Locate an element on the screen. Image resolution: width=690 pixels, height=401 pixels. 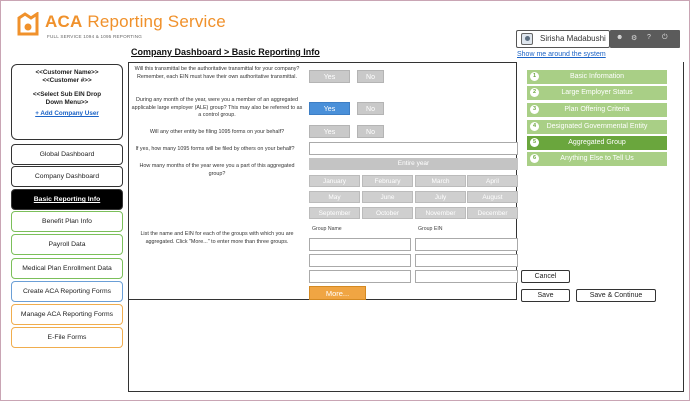
group-name-header: Group Name is located at coordinates (327, 229).